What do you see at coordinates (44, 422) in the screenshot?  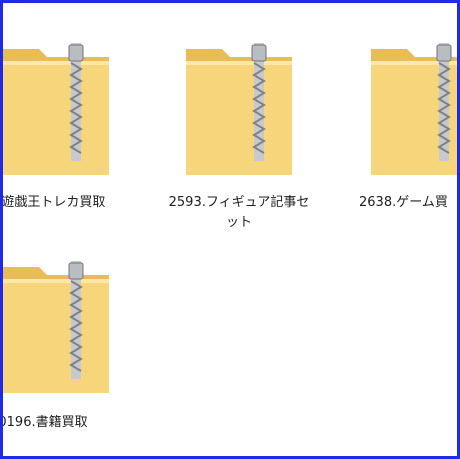 I see `folder-label: 0196.書籍買取` at bounding box center [44, 422].